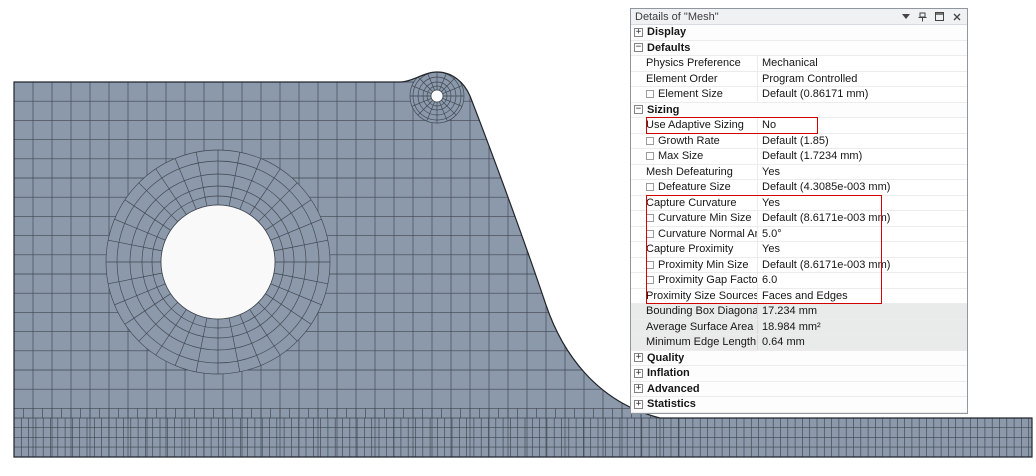  I want to click on prop-label: Element Size, so click(701, 94).